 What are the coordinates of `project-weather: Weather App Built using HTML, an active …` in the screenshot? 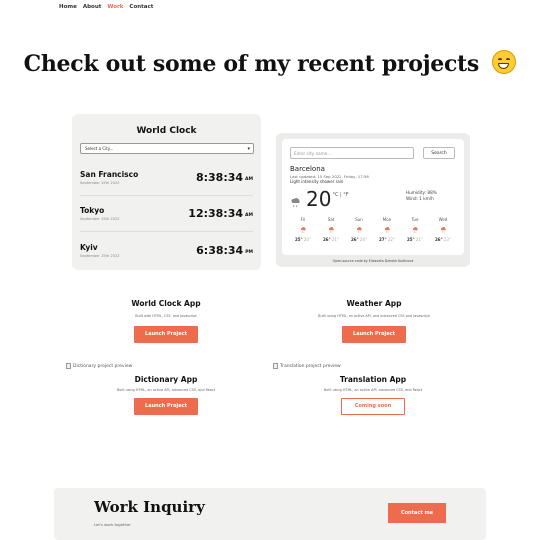 It's located at (374, 321).